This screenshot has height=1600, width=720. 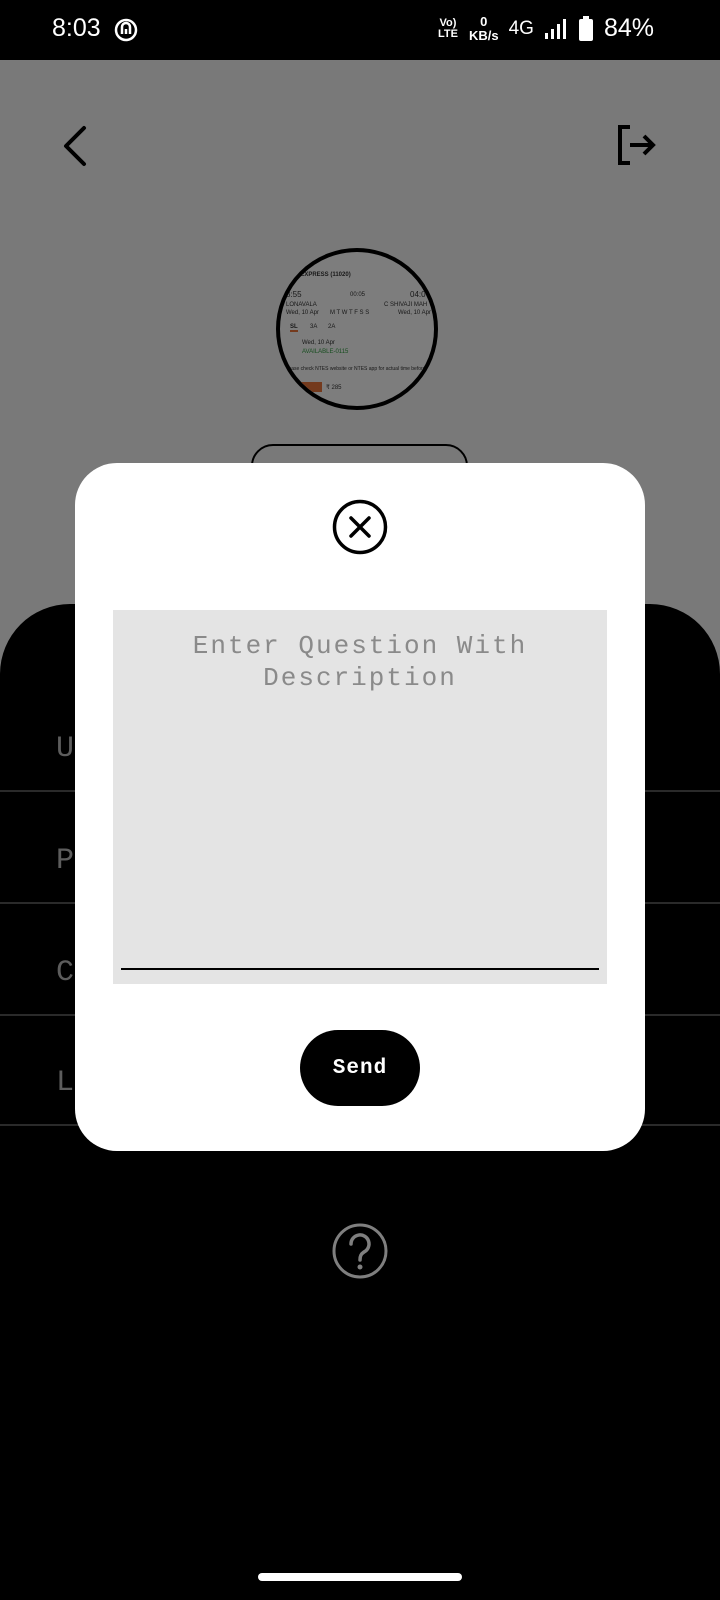 What do you see at coordinates (360, 662) in the screenshot?
I see `question-input-placeholder: Enter Question With Description` at bounding box center [360, 662].